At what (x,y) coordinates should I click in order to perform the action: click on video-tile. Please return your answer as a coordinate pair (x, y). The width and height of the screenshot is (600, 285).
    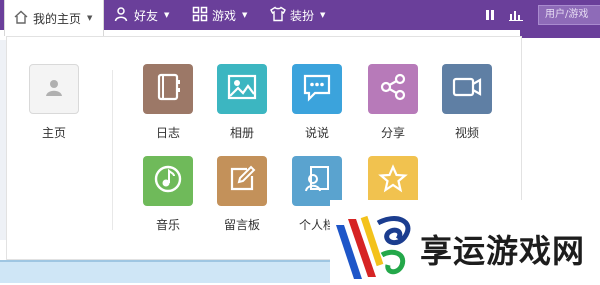
    Looking at the image, I should click on (467, 89).